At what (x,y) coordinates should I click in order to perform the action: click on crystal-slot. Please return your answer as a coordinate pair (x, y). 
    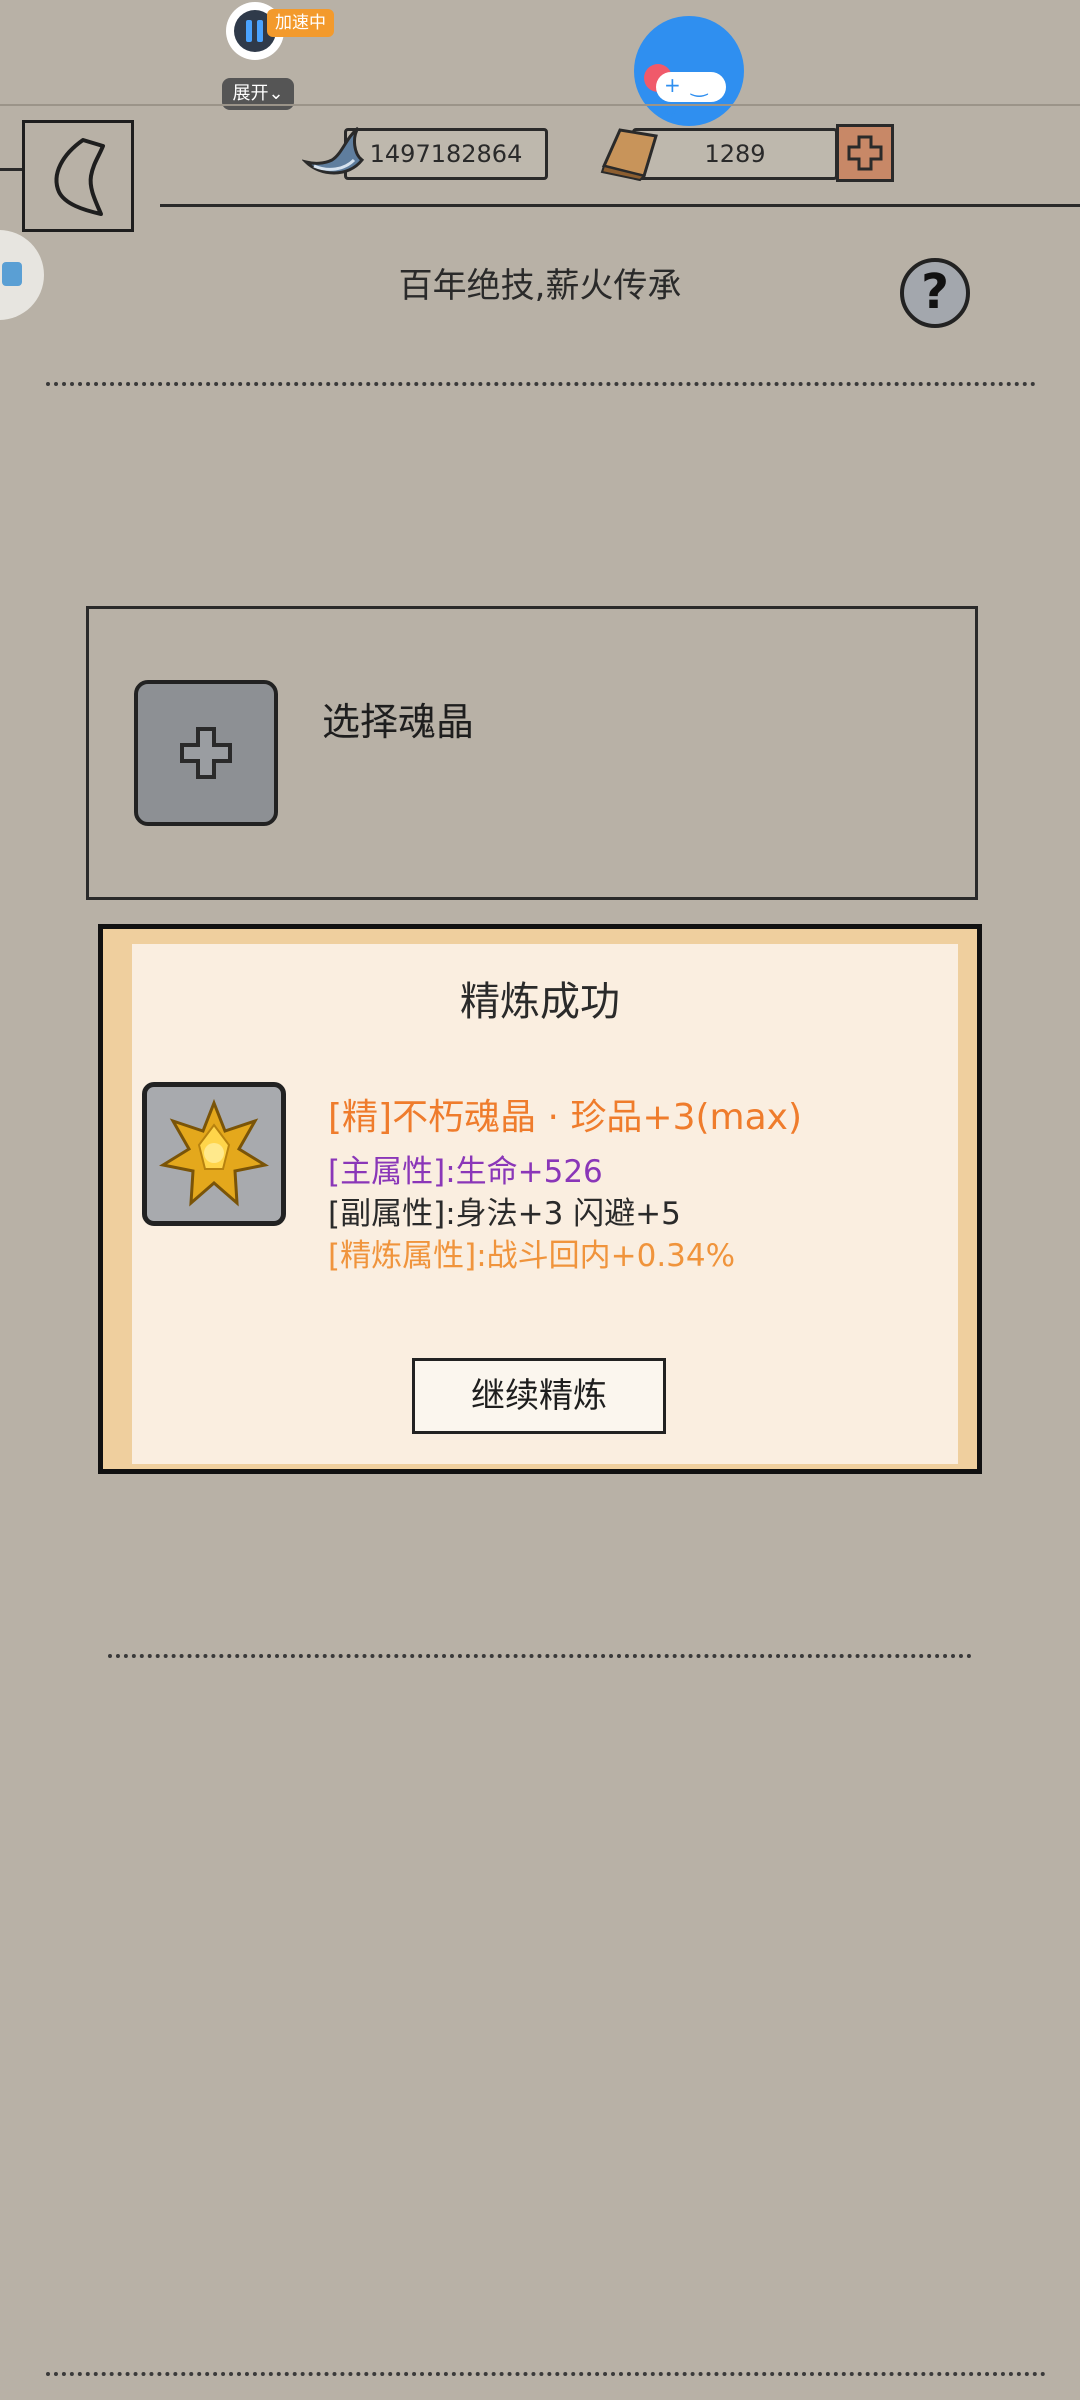
    Looking at the image, I should click on (206, 753).